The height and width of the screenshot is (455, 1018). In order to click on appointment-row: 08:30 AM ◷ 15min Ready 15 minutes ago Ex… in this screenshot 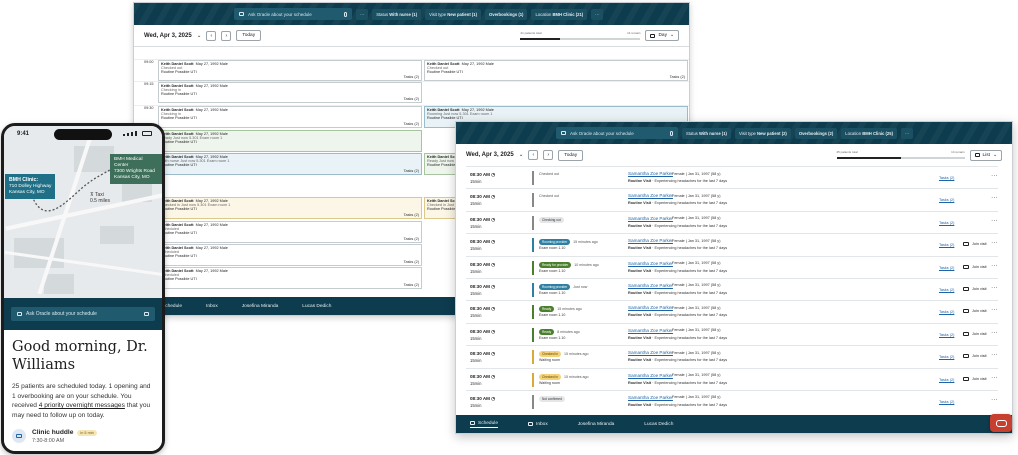, I will do `click(732, 311)`.